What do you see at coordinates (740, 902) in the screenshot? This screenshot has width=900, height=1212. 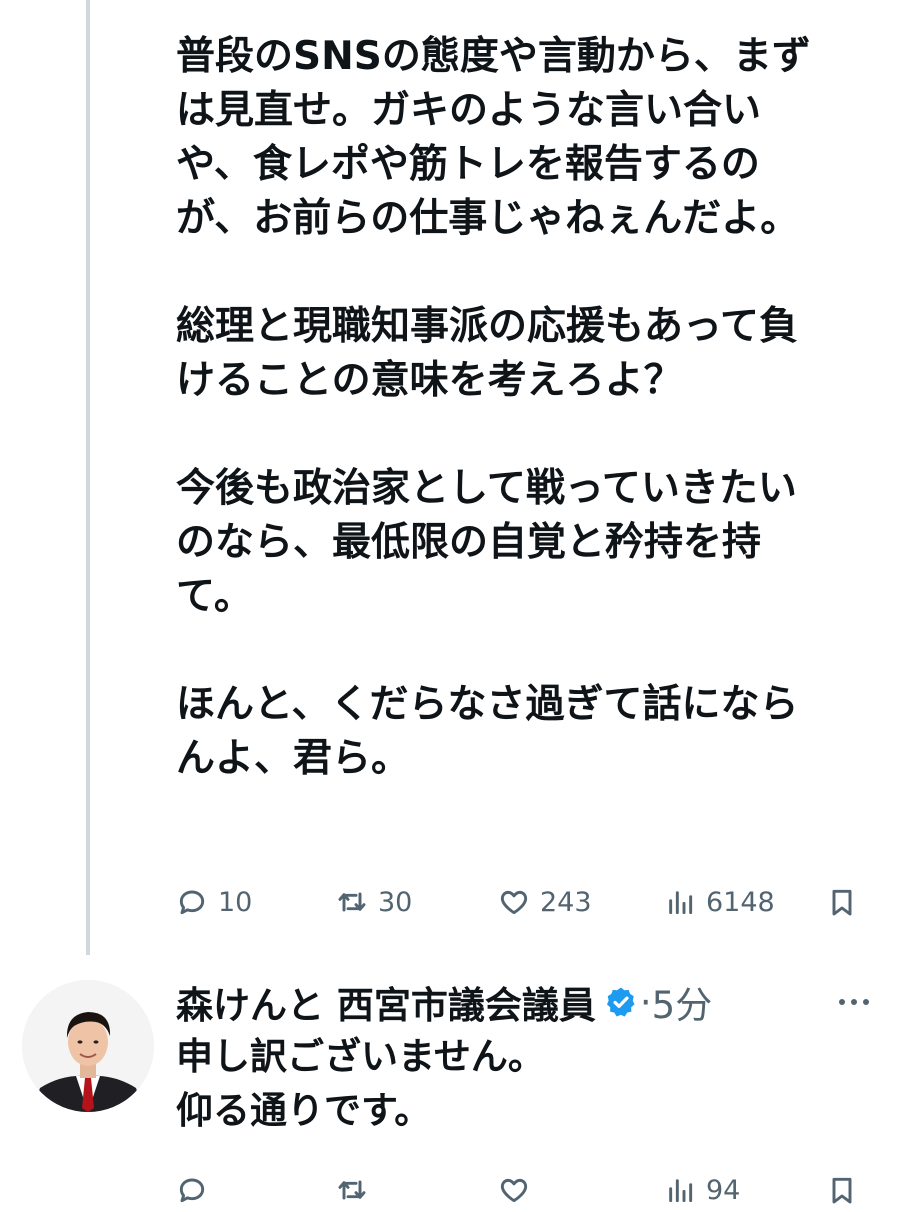 I see `view-count: 6148` at bounding box center [740, 902].